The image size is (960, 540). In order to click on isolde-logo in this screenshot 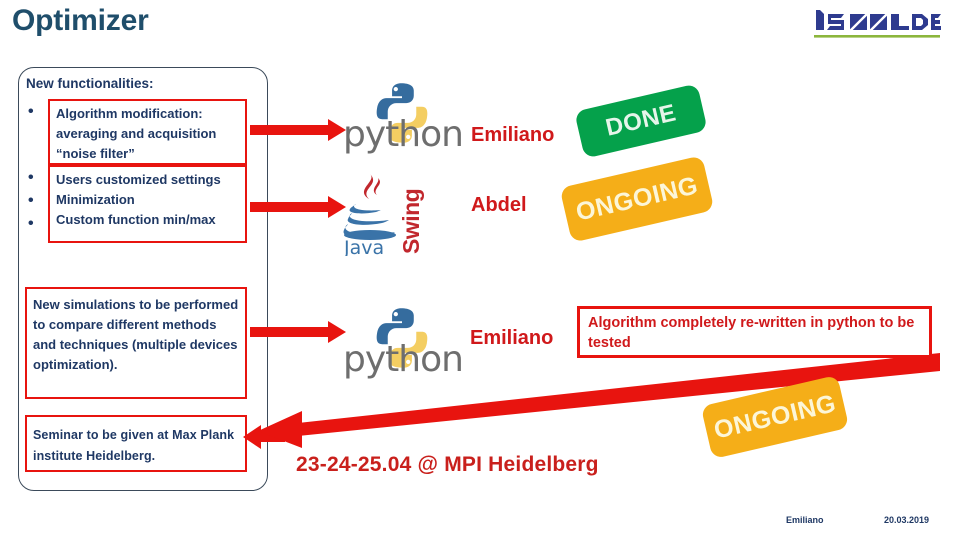, I will do `click(877, 25)`.